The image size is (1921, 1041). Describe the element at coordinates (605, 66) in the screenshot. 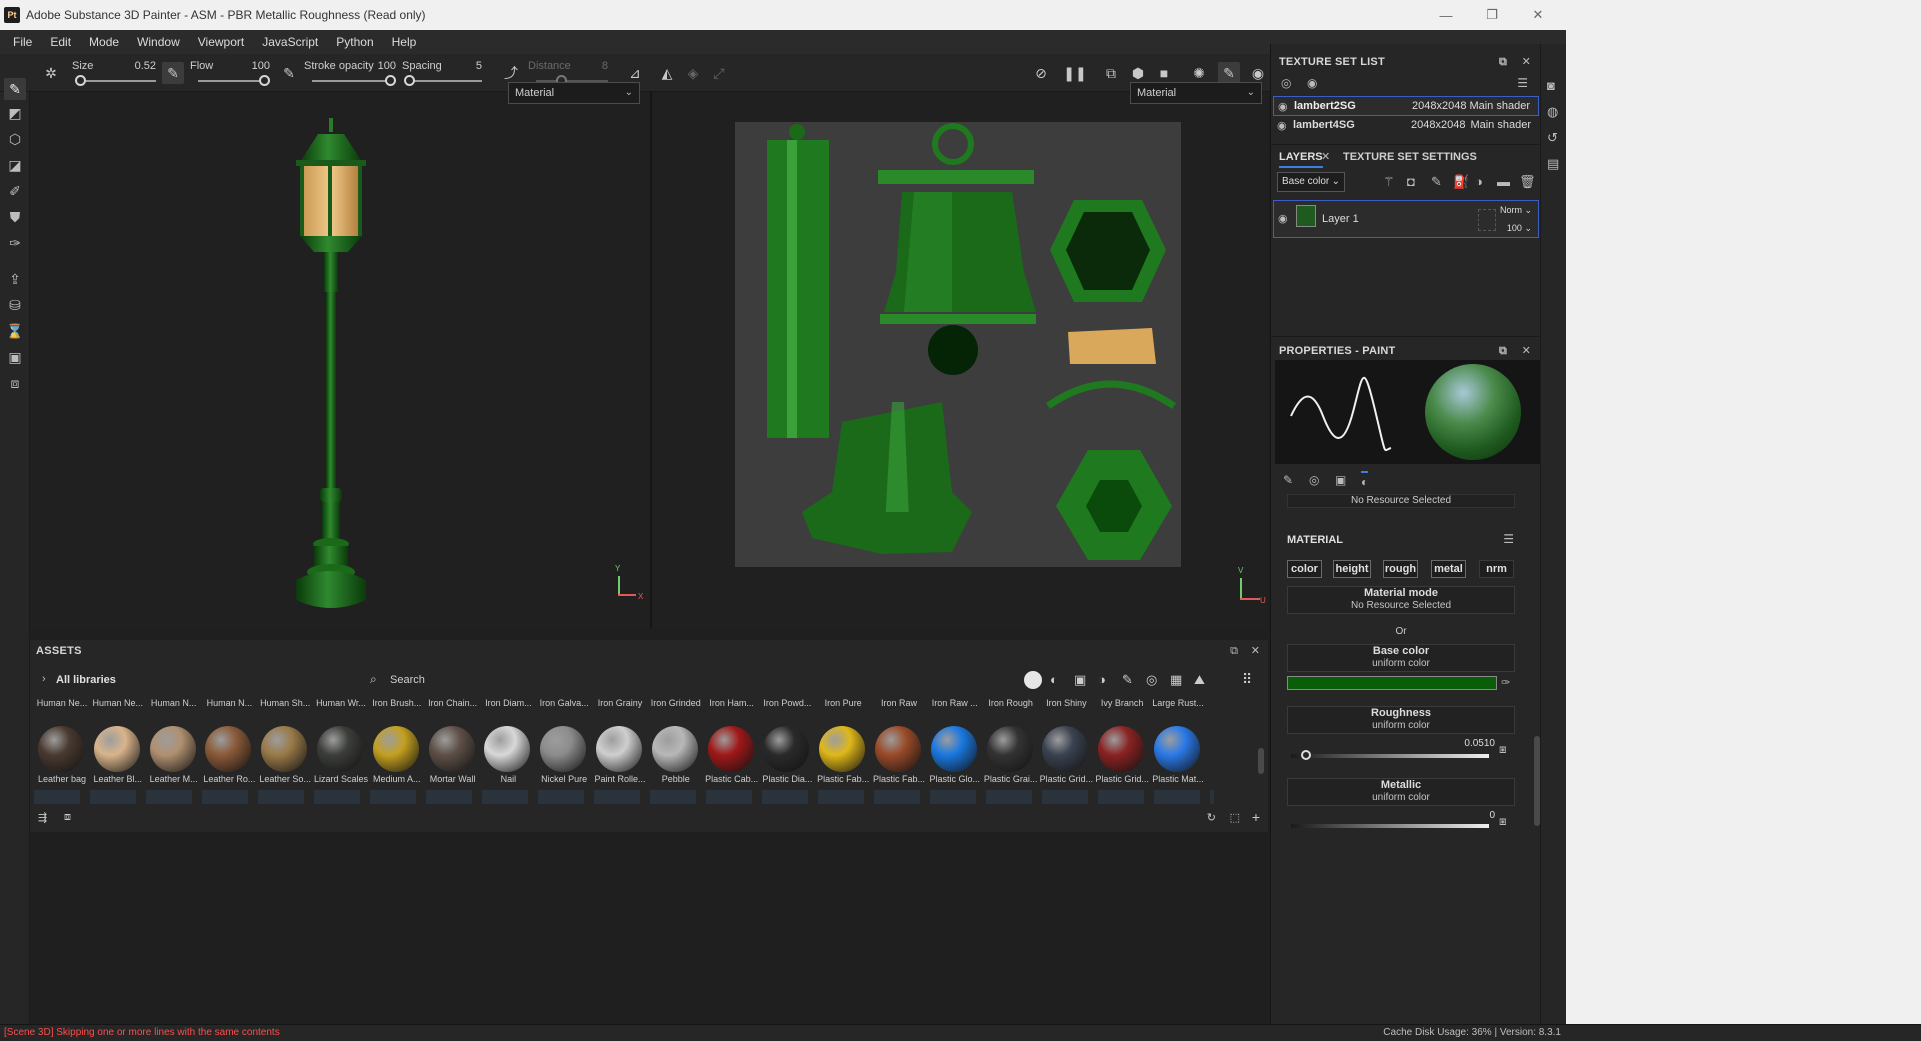

I see `distance-value: 8` at that location.